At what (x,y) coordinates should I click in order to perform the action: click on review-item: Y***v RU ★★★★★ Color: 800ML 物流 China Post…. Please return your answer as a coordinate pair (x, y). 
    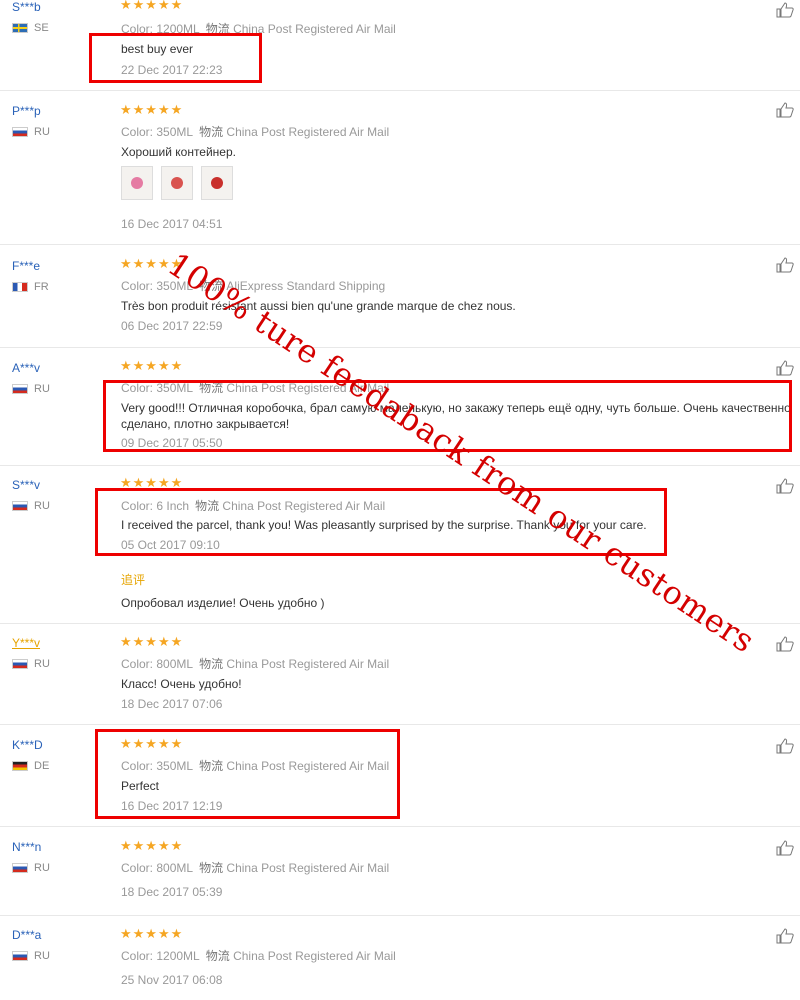
    Looking at the image, I should click on (400, 679).